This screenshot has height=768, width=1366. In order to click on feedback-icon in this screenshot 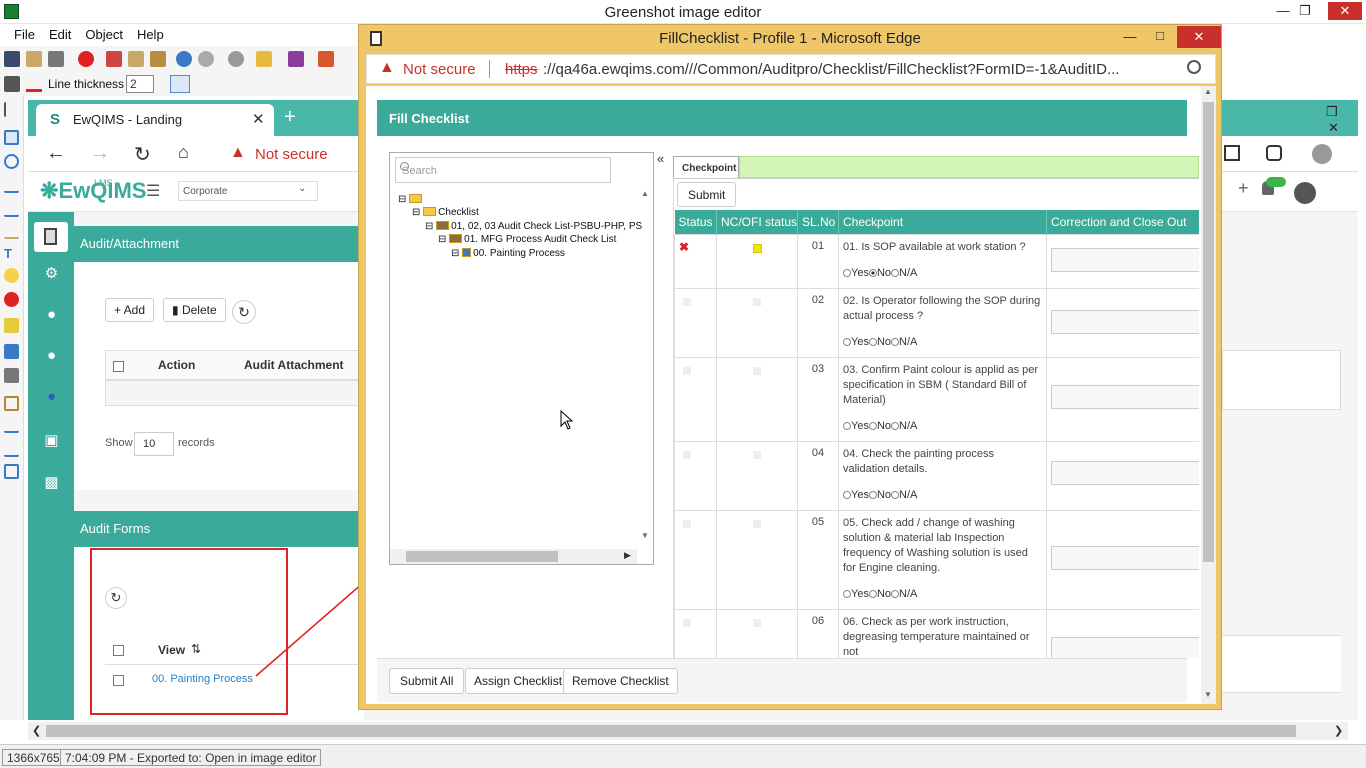, I will do `click(1274, 153)`.